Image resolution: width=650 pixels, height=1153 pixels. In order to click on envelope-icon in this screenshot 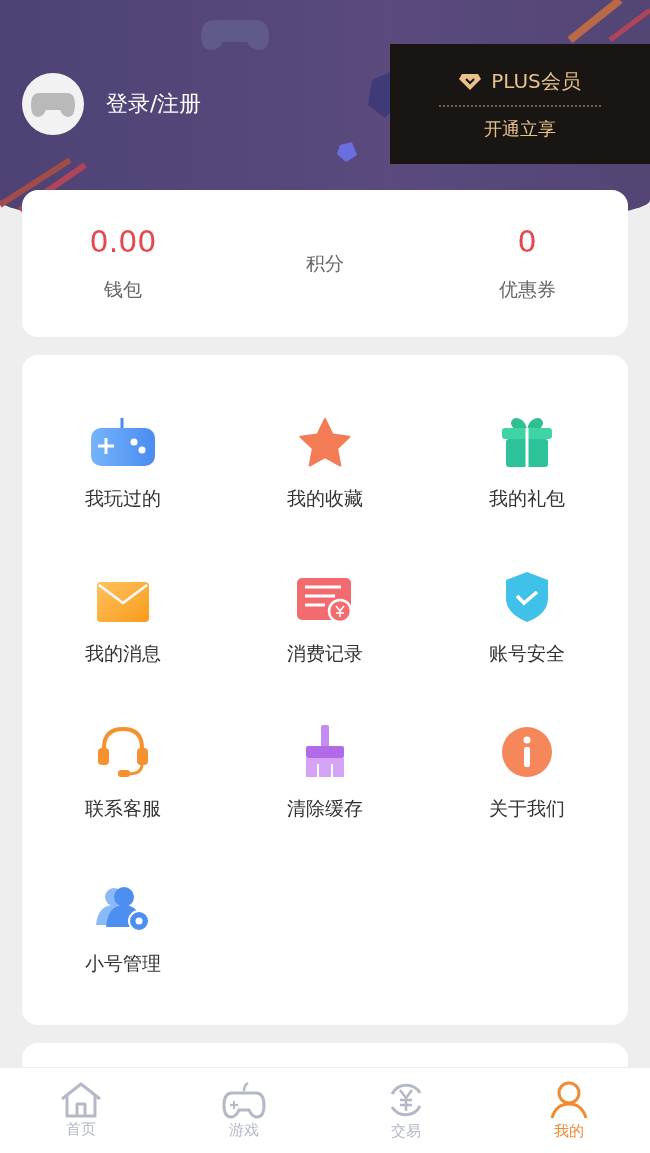, I will do `click(123, 602)`.